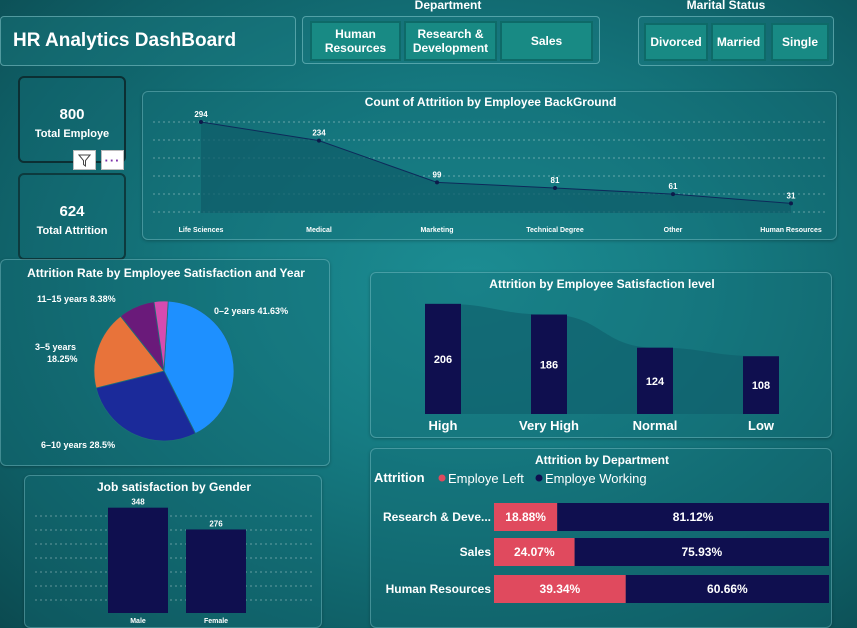 Image resolution: width=857 pixels, height=628 pixels. Describe the element at coordinates (399, 477) in the screenshot. I see `legend-title: Attrition` at that location.